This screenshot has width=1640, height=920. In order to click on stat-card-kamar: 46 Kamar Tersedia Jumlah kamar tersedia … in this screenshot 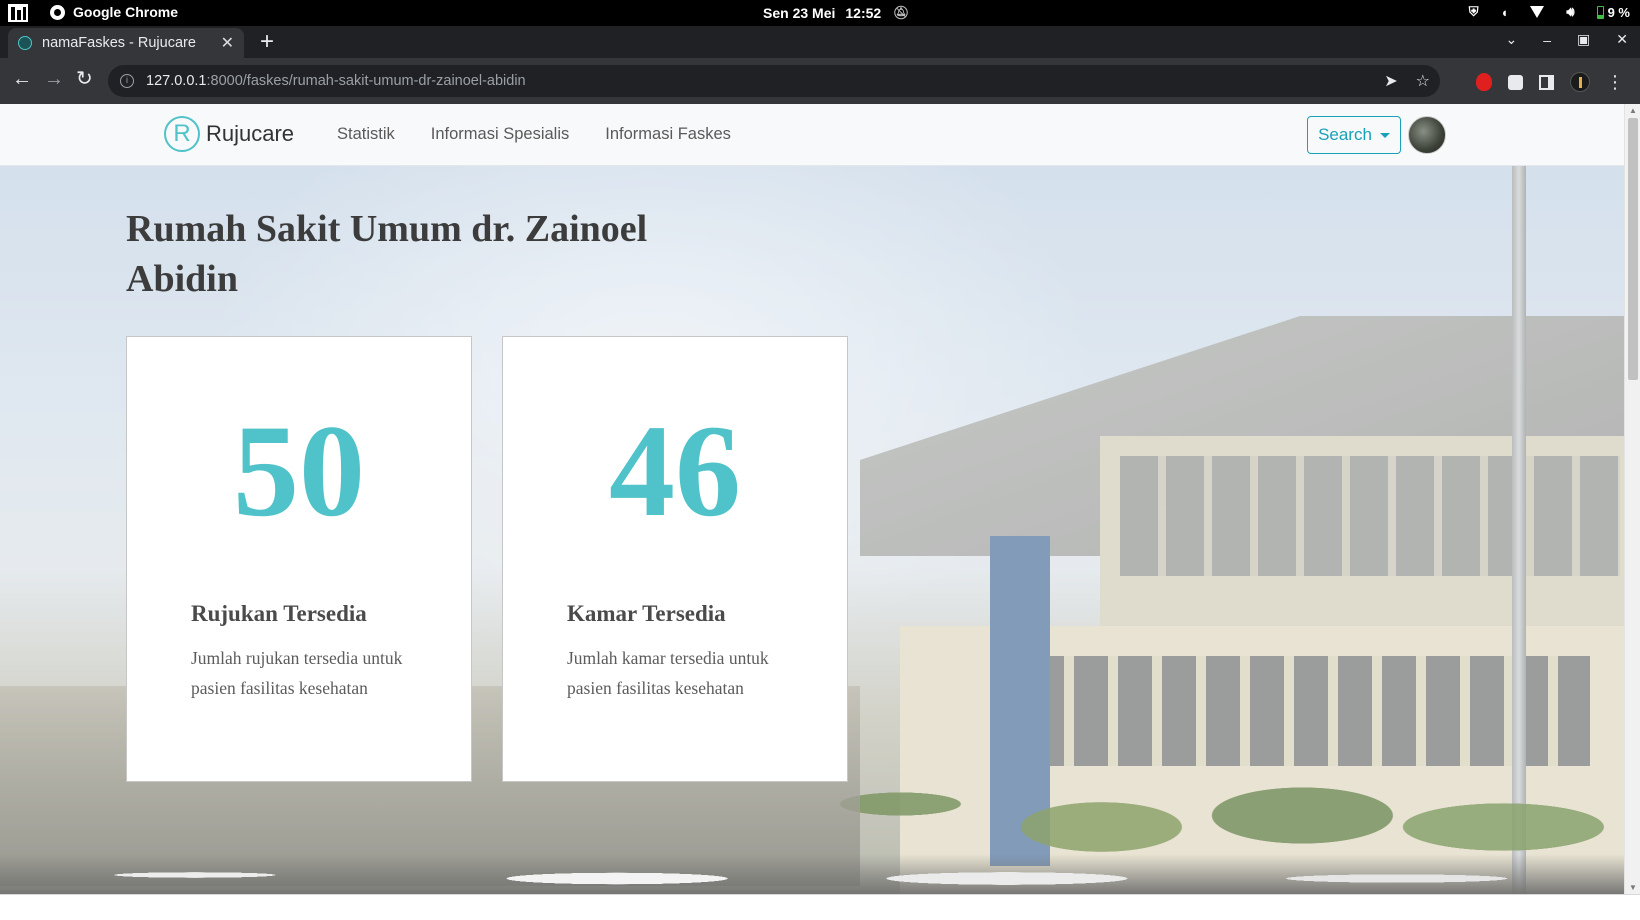, I will do `click(675, 559)`.